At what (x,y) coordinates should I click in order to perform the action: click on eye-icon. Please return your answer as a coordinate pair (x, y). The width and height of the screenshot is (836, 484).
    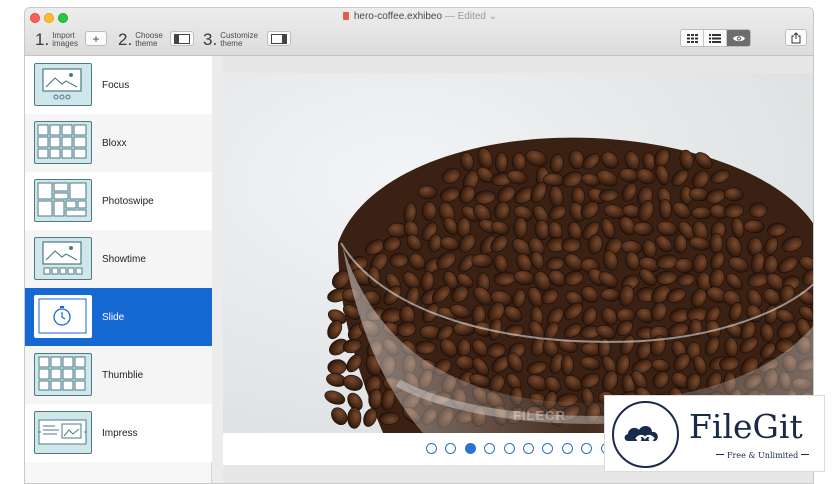
    Looking at the image, I should click on (738, 38).